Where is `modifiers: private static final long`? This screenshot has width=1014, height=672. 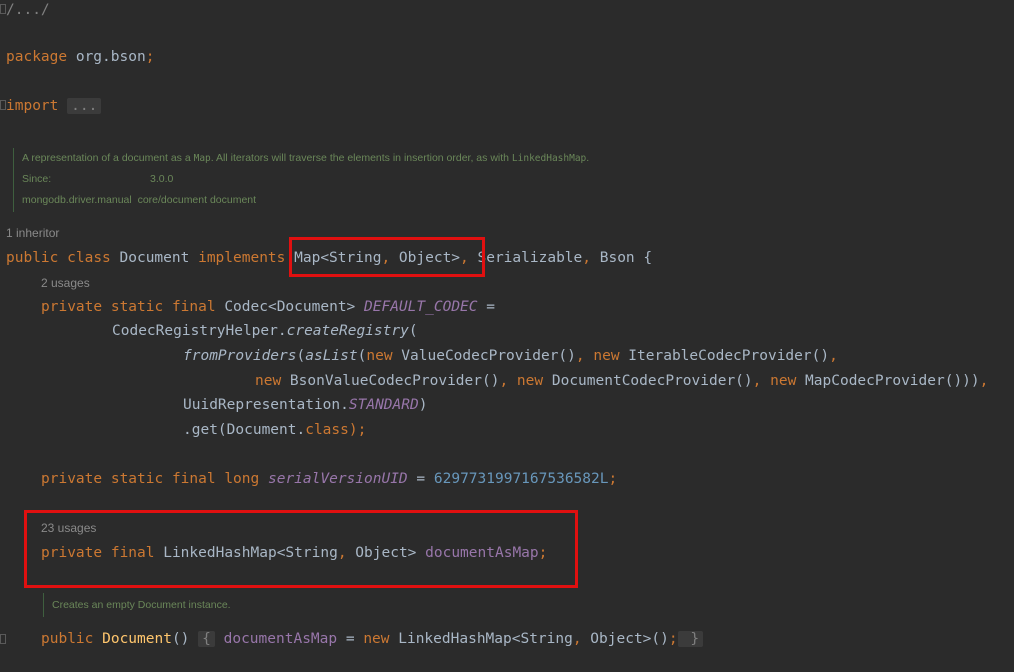 modifiers: private static final long is located at coordinates (154, 479).